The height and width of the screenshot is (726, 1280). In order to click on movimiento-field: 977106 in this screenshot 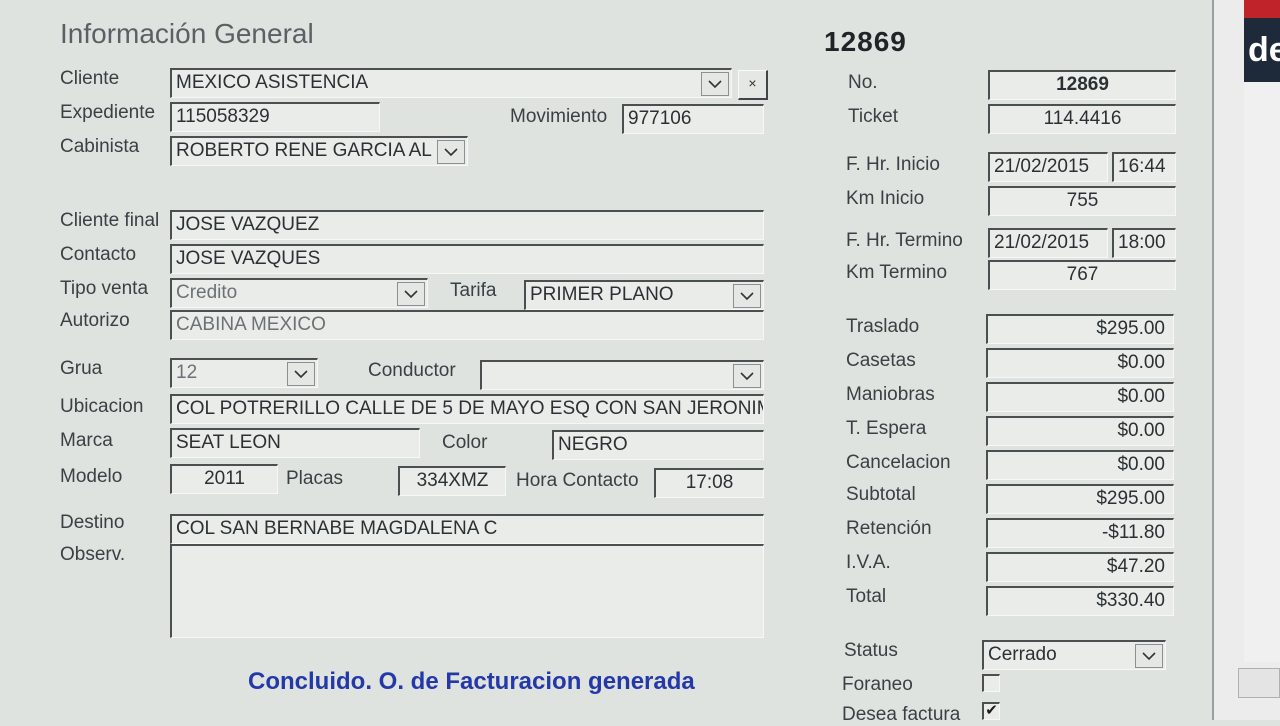, I will do `click(693, 119)`.